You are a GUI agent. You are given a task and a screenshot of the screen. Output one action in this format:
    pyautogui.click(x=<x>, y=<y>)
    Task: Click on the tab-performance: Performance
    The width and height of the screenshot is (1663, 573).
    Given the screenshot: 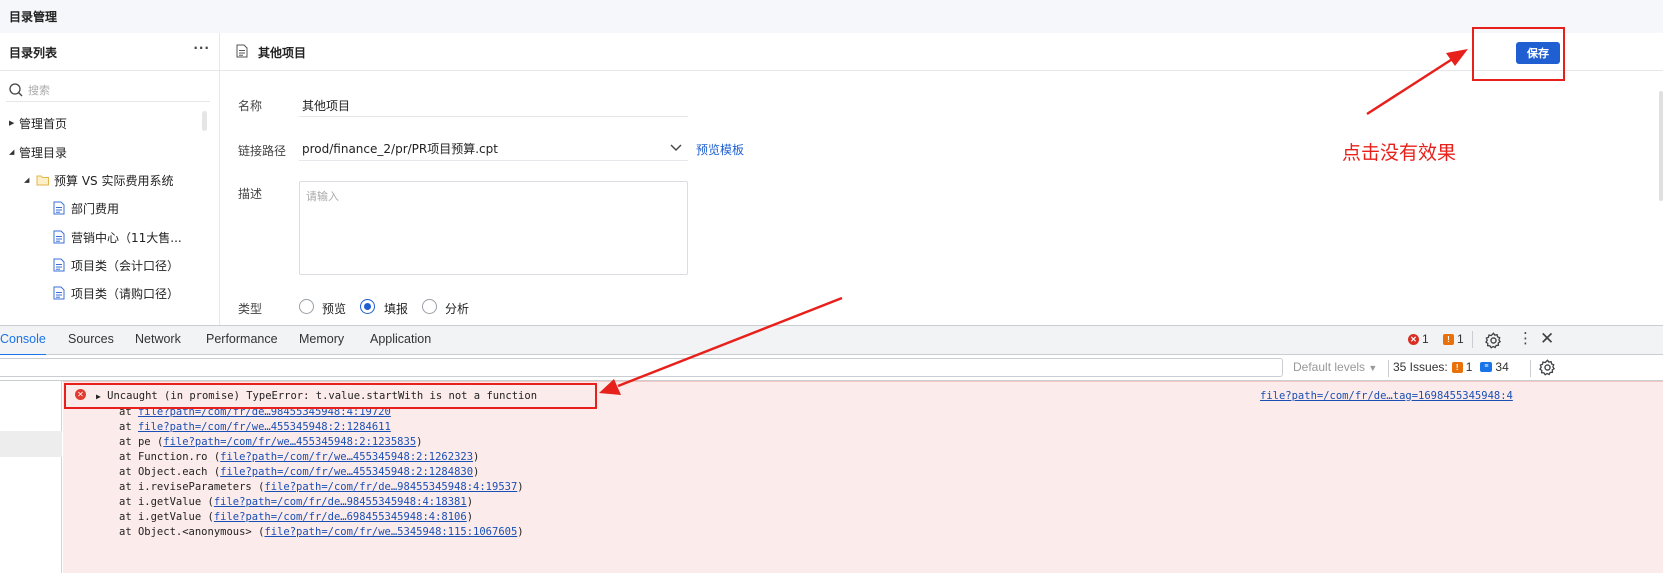 What is the action you would take?
    pyautogui.click(x=242, y=339)
    